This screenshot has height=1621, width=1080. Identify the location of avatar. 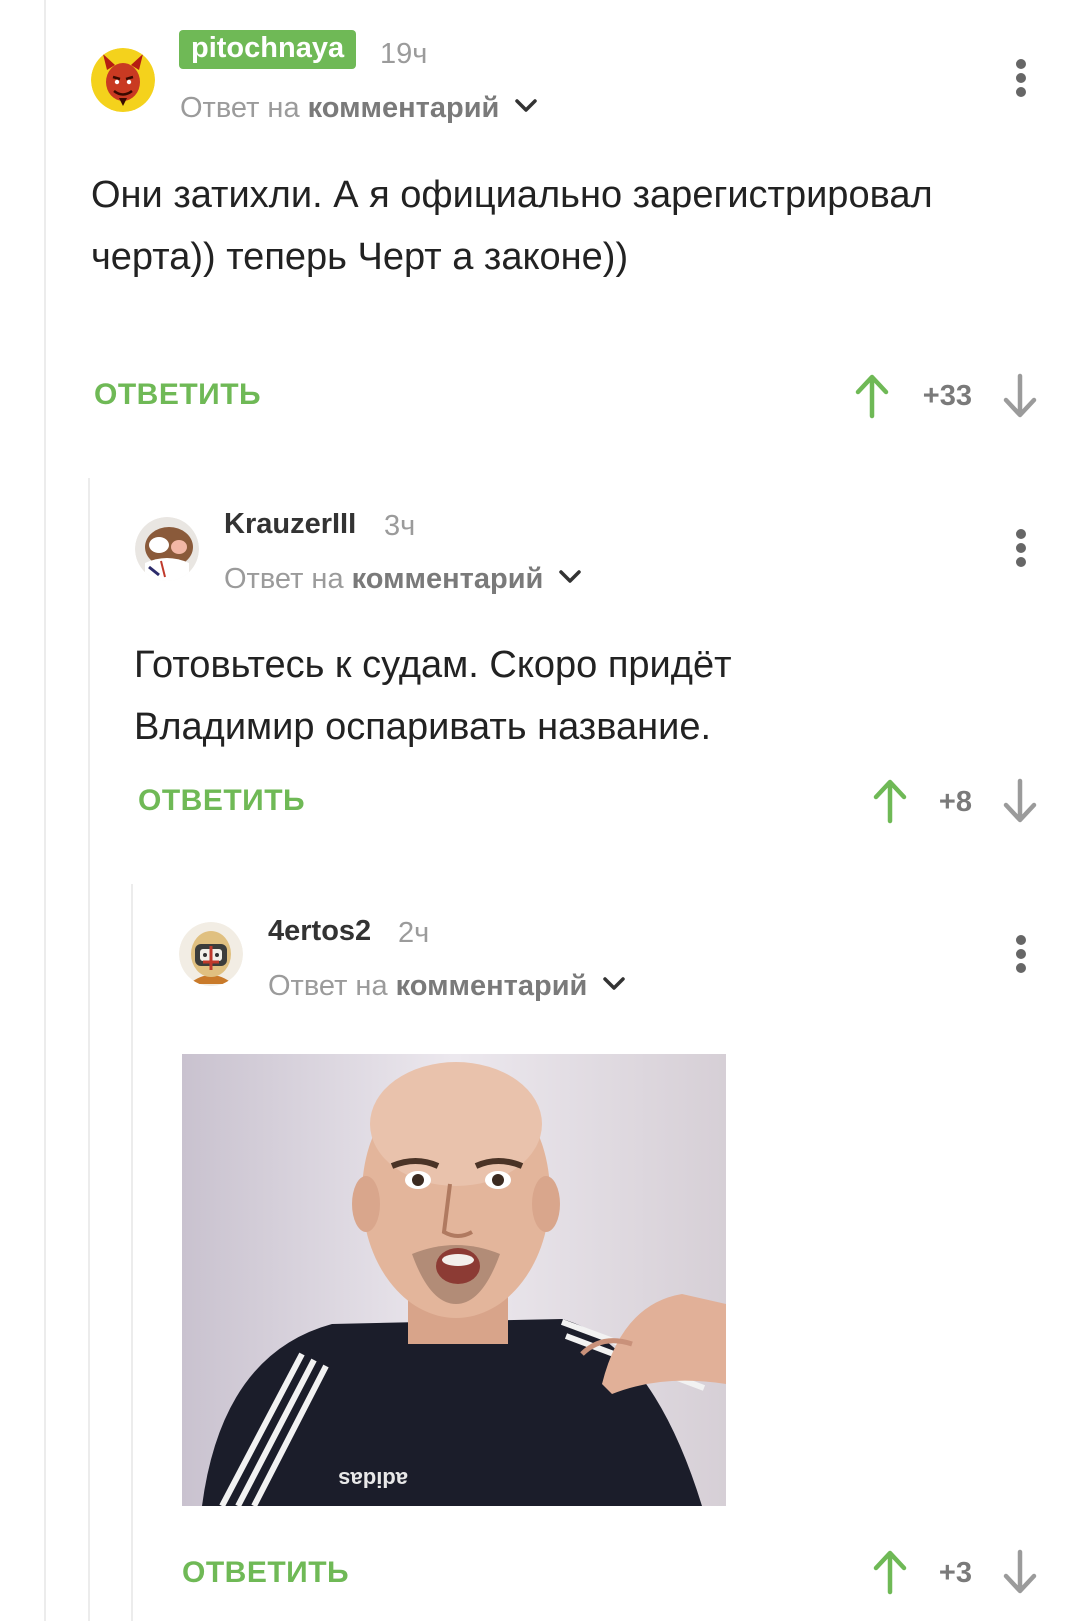
(211, 954).